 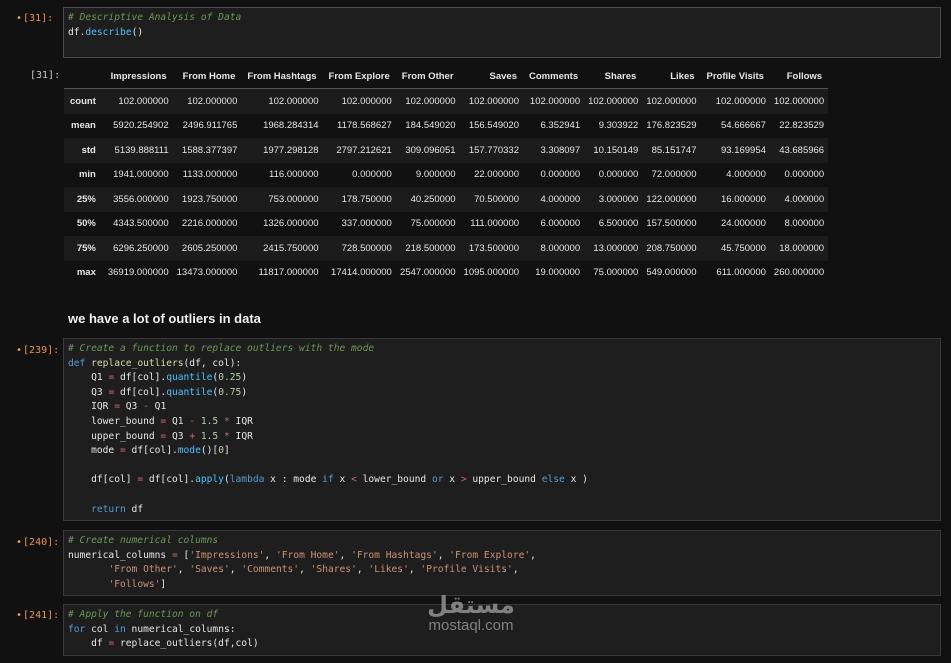 I want to click on table-cell: 1326.000000, so click(x=291, y=224).